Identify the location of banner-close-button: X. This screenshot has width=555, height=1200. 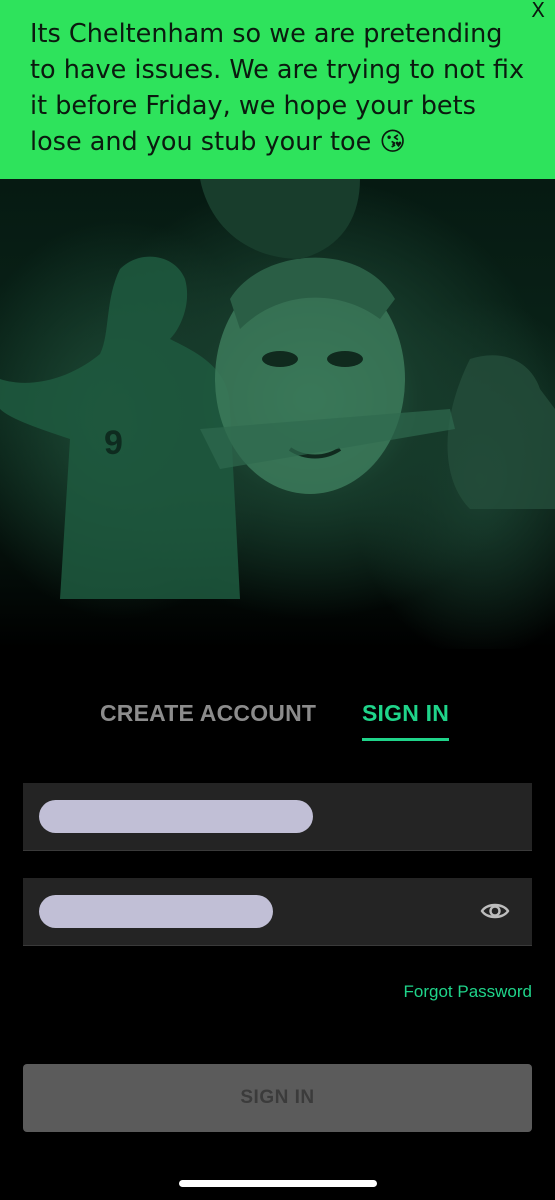
(538, 11).